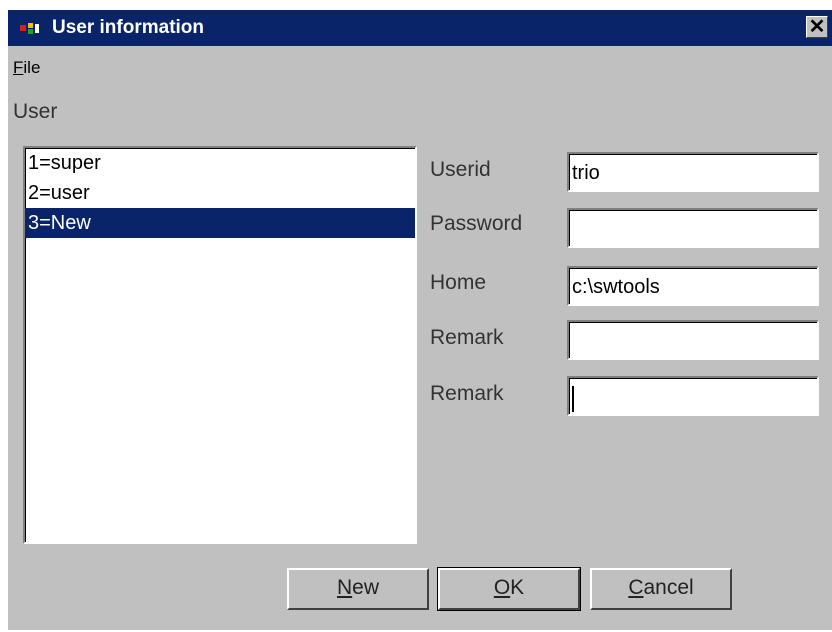  What do you see at coordinates (467, 393) in the screenshot?
I see `remark-label-2: Remark` at bounding box center [467, 393].